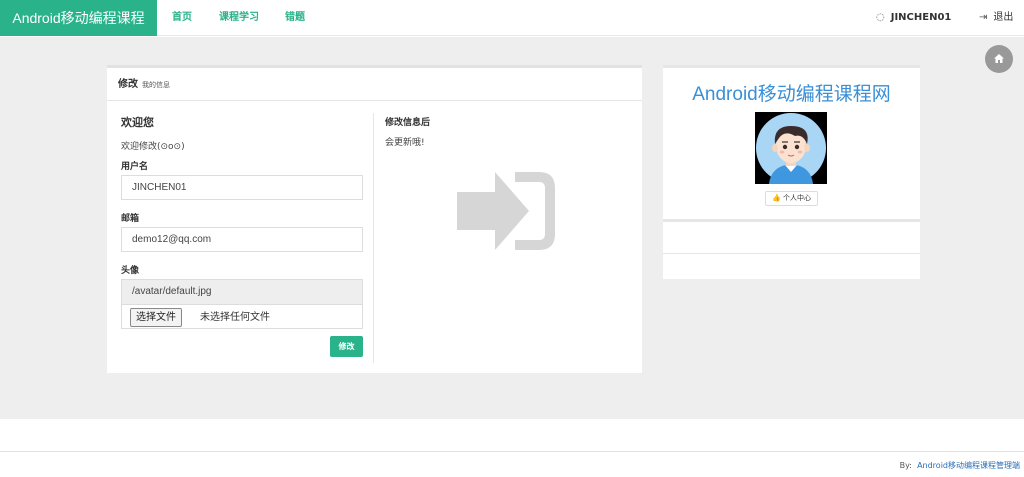 The width and height of the screenshot is (1024, 477). Describe the element at coordinates (983, 17) in the screenshot. I see `logout-icon: ⇥` at that location.